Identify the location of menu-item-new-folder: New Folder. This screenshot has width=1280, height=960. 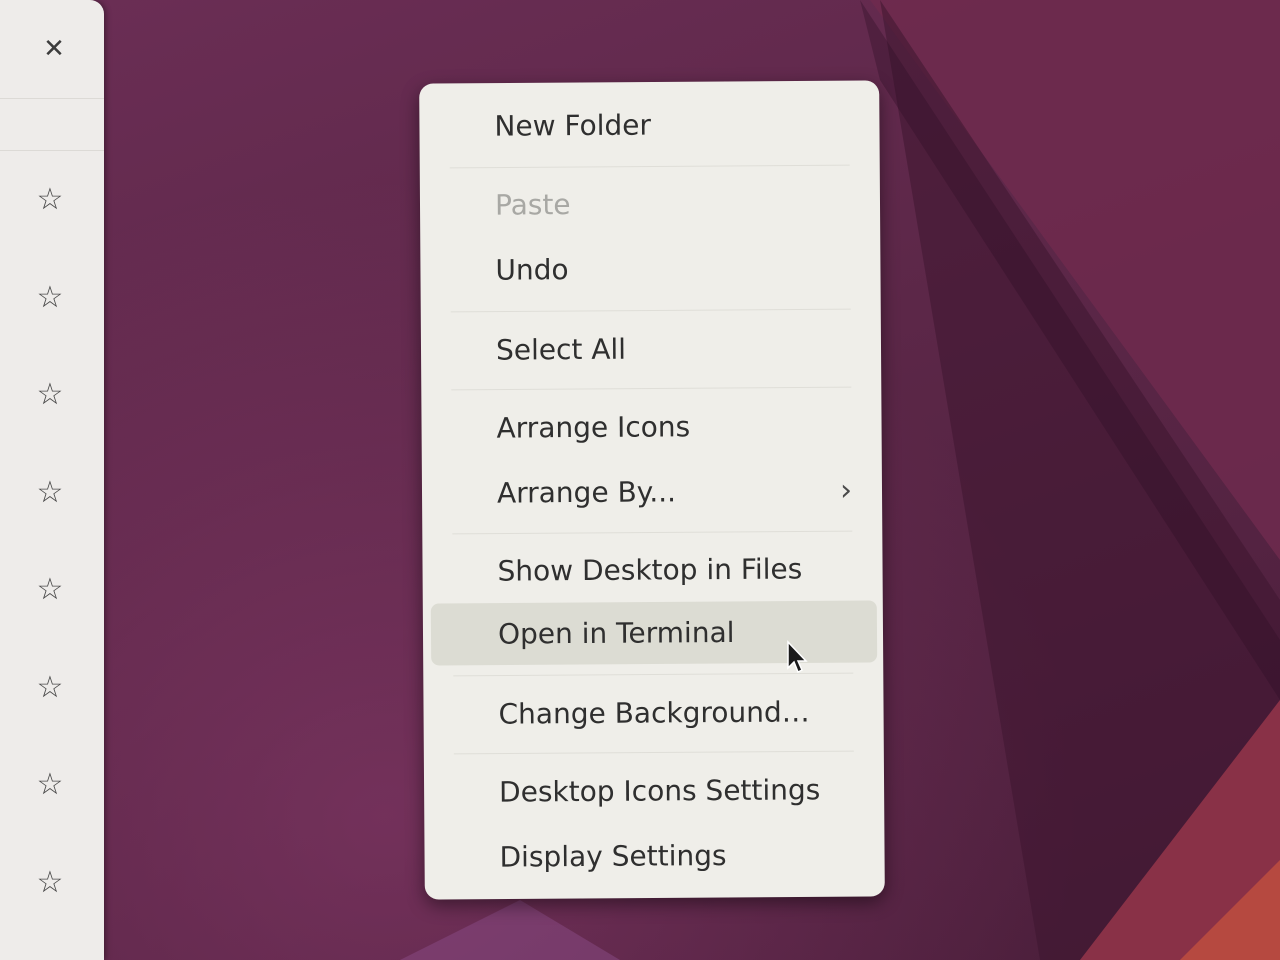
(650, 124).